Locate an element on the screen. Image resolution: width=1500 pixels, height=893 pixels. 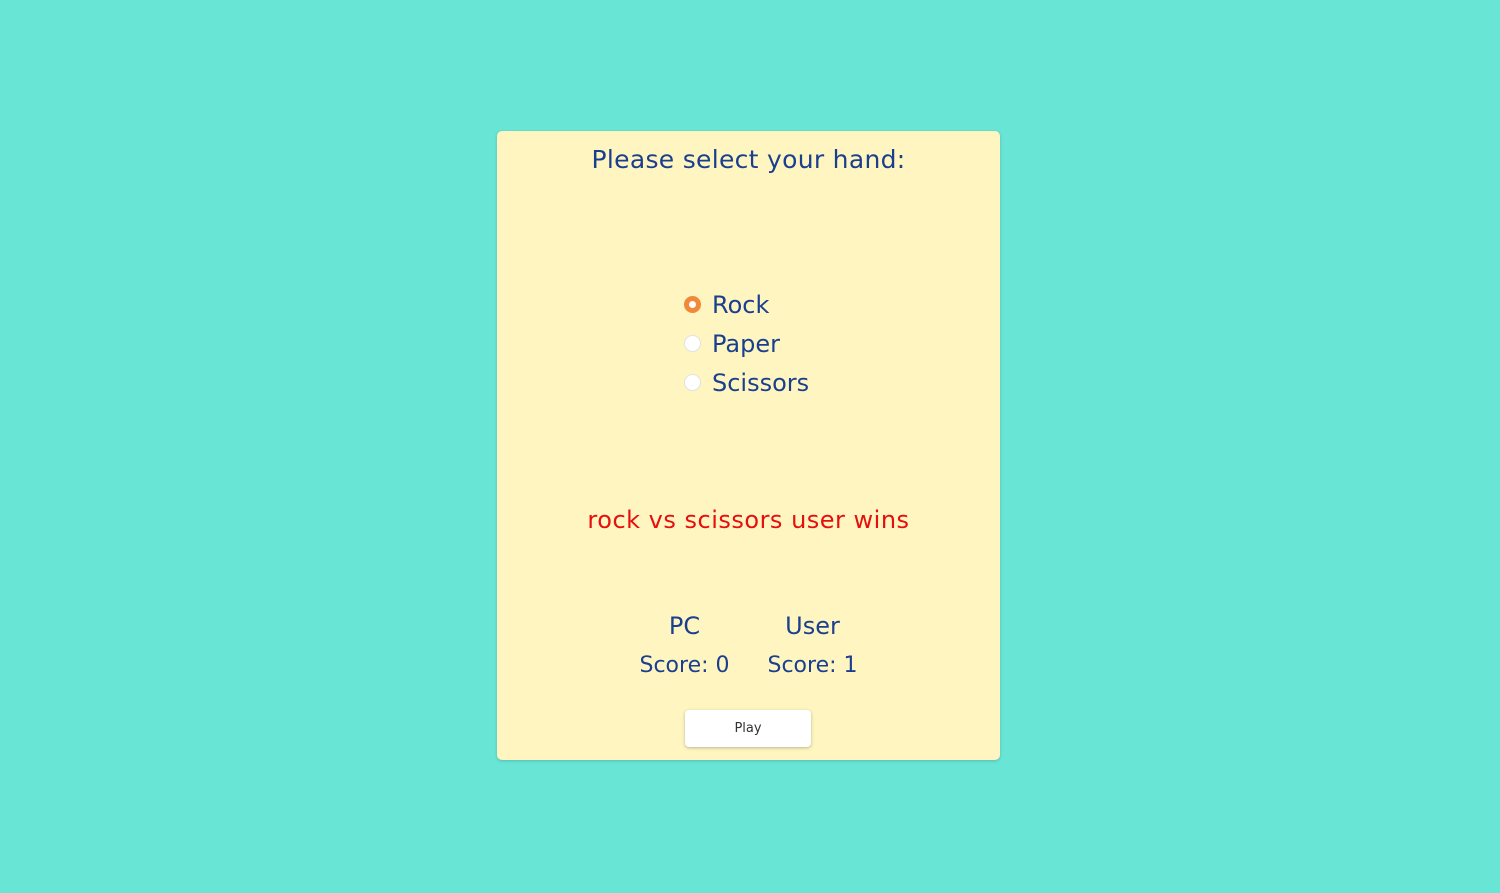
hand-option-paper: Paper is located at coordinates (746, 343).